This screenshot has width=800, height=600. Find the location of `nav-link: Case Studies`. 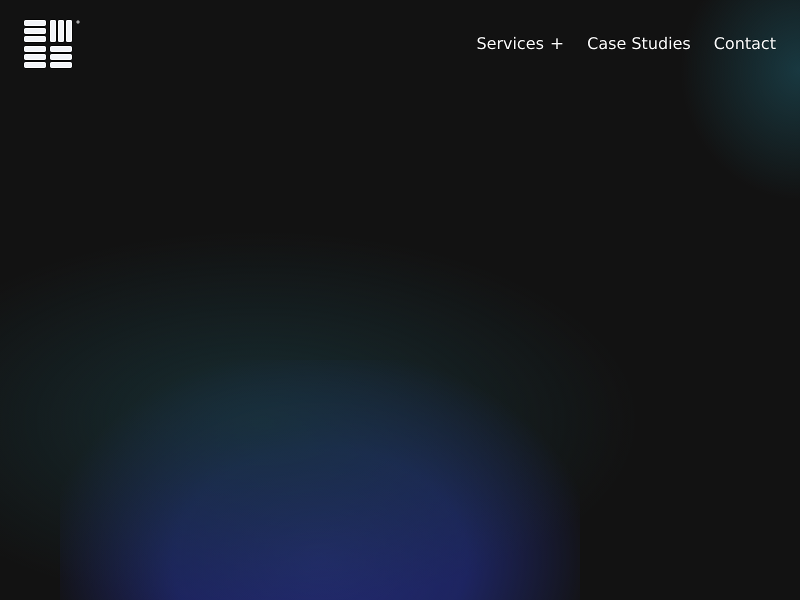

nav-link: Case Studies is located at coordinates (639, 44).